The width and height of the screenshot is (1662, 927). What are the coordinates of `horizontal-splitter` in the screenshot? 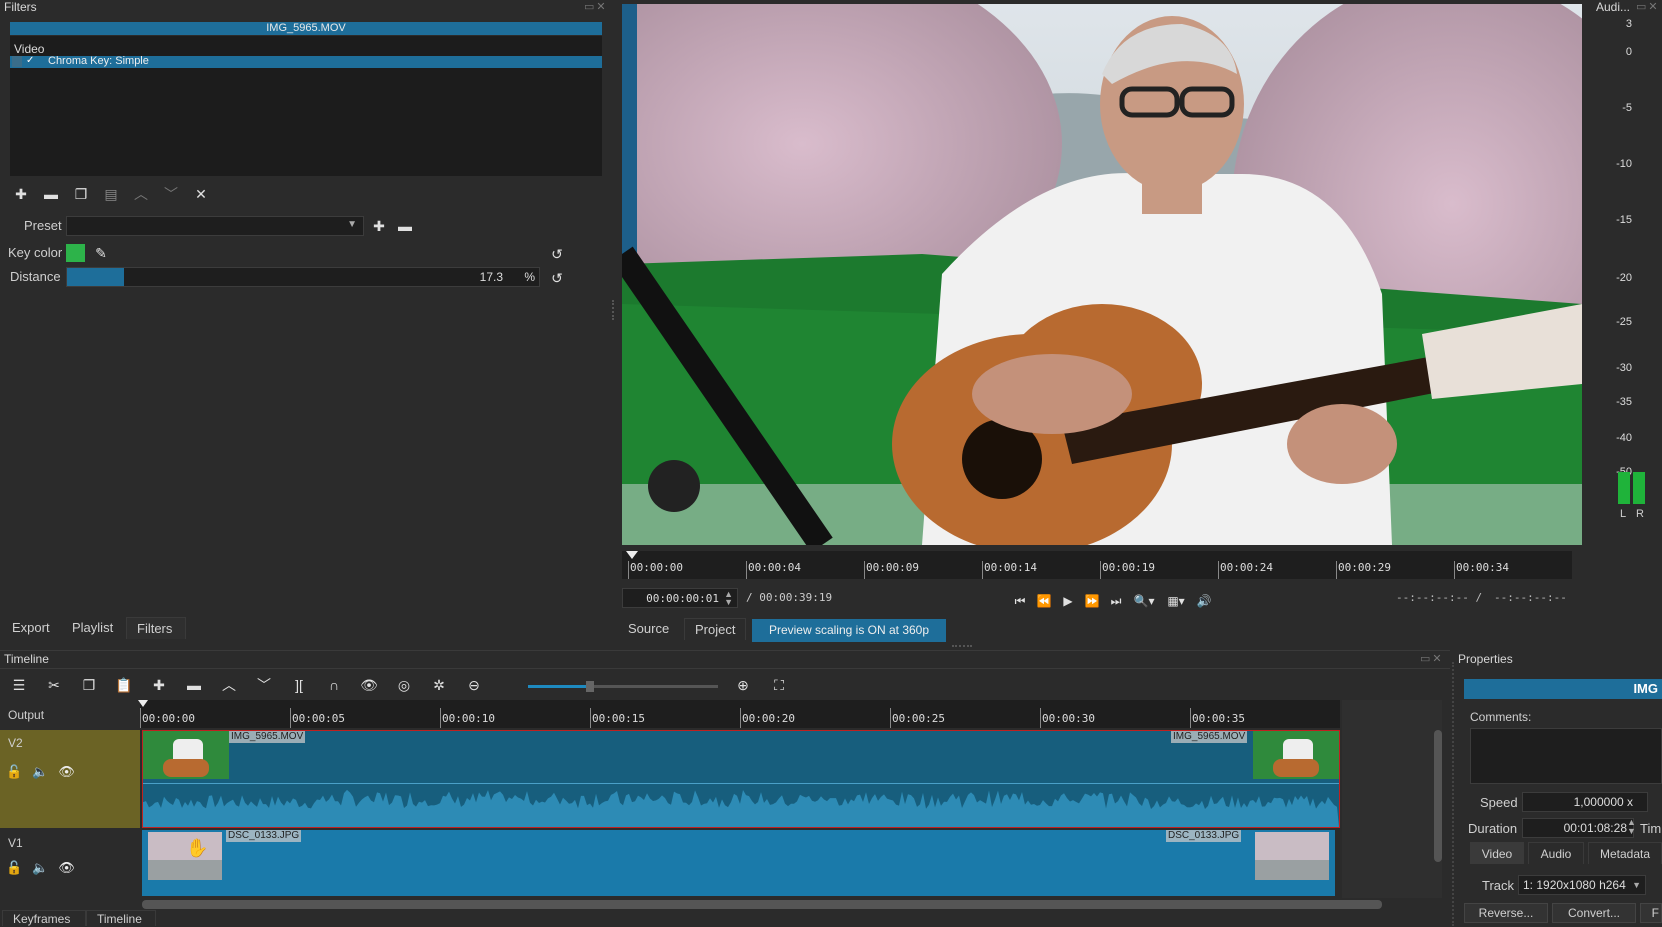 It's located at (962, 646).